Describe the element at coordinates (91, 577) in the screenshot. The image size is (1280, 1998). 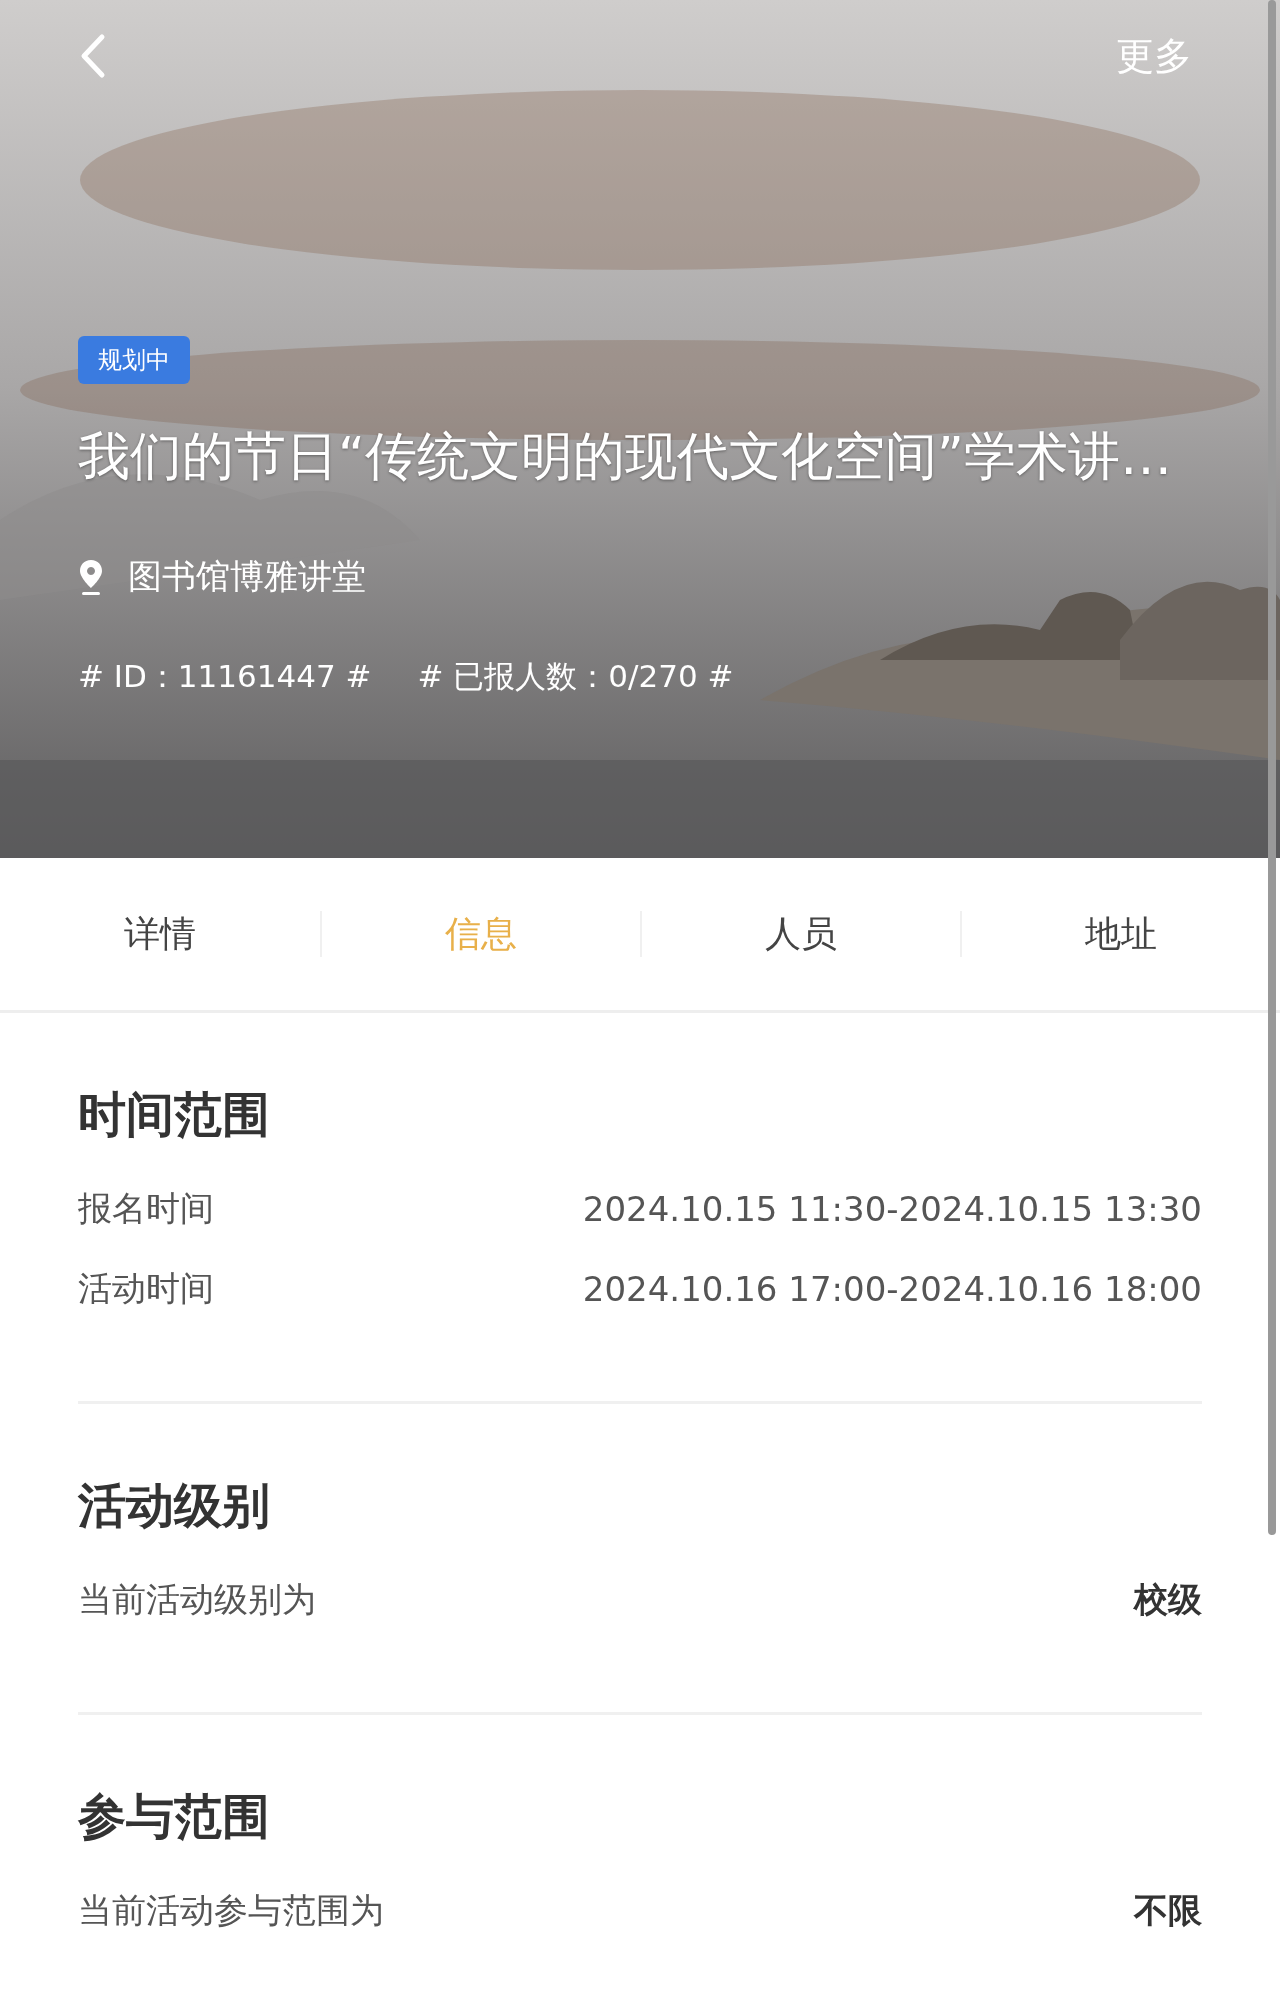
I see `location-pin-icon` at that location.